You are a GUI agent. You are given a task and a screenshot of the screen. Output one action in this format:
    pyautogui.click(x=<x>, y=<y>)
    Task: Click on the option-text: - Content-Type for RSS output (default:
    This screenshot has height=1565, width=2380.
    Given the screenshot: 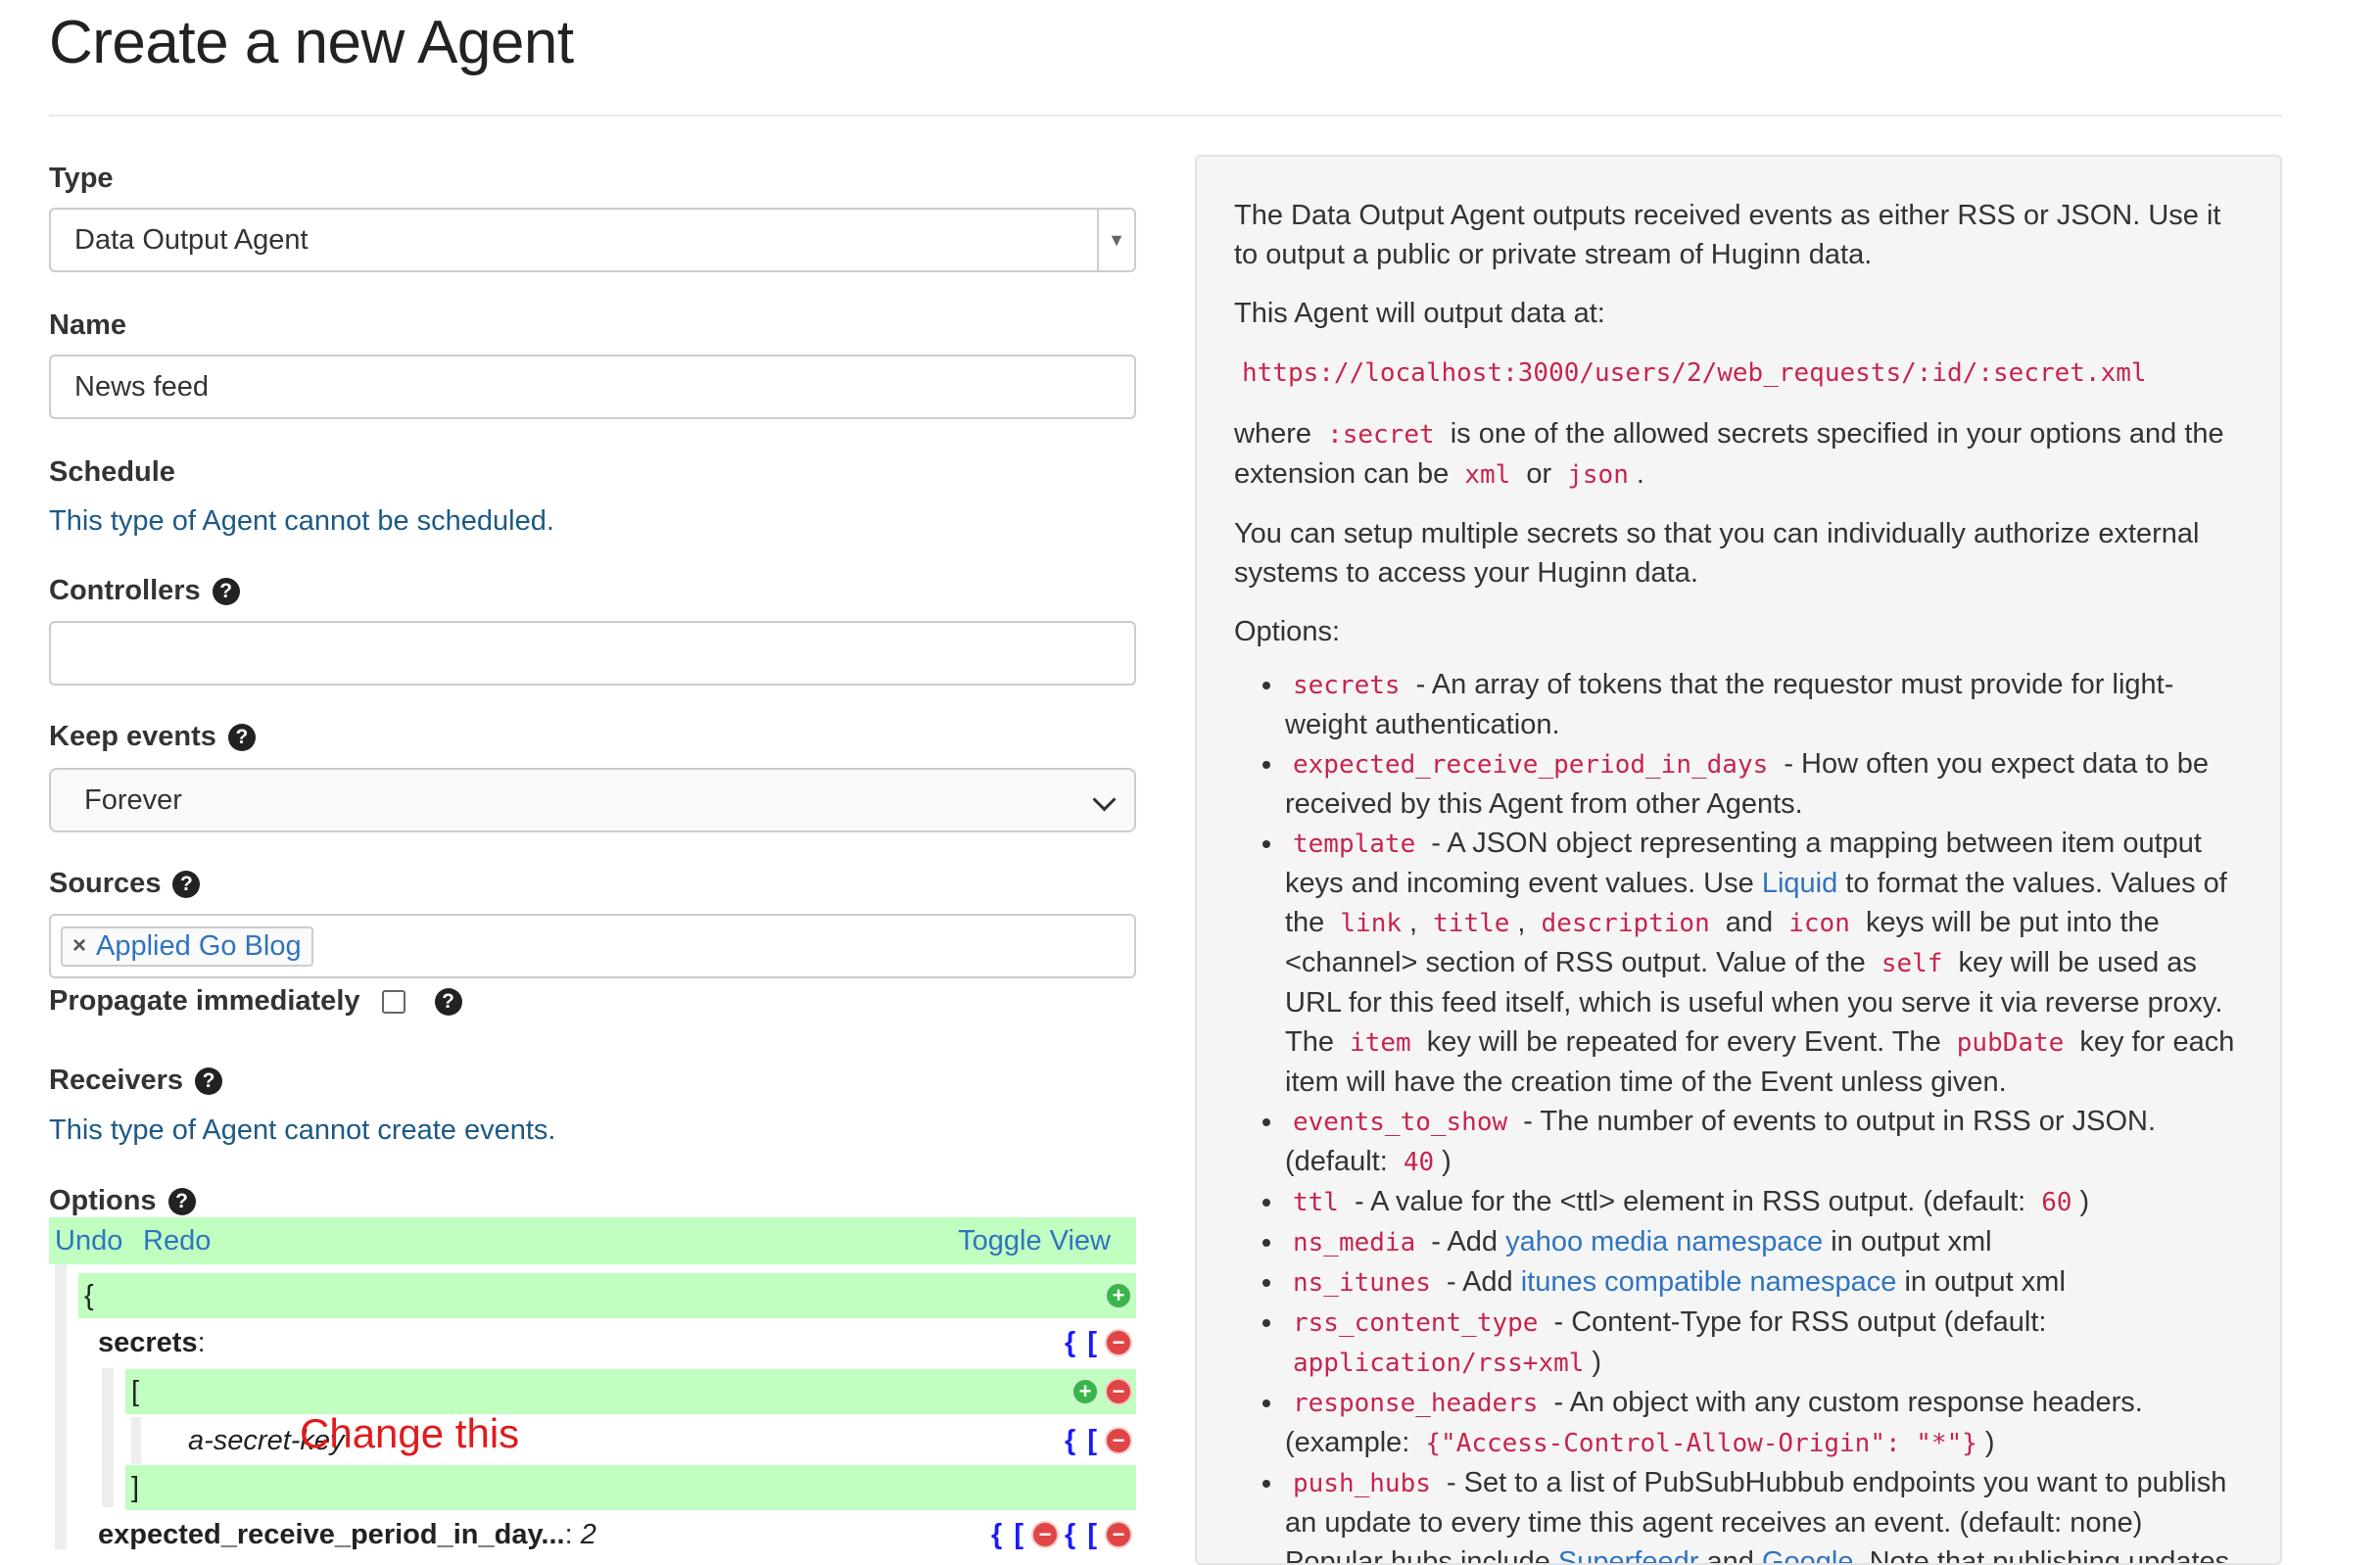 What is the action you would take?
    pyautogui.click(x=1800, y=1322)
    